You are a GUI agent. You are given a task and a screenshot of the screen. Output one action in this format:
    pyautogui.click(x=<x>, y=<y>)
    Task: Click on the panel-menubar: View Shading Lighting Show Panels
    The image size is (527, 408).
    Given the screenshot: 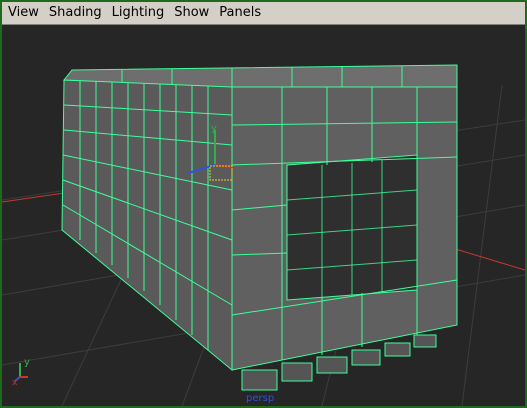 What is the action you would take?
    pyautogui.click(x=263, y=13)
    